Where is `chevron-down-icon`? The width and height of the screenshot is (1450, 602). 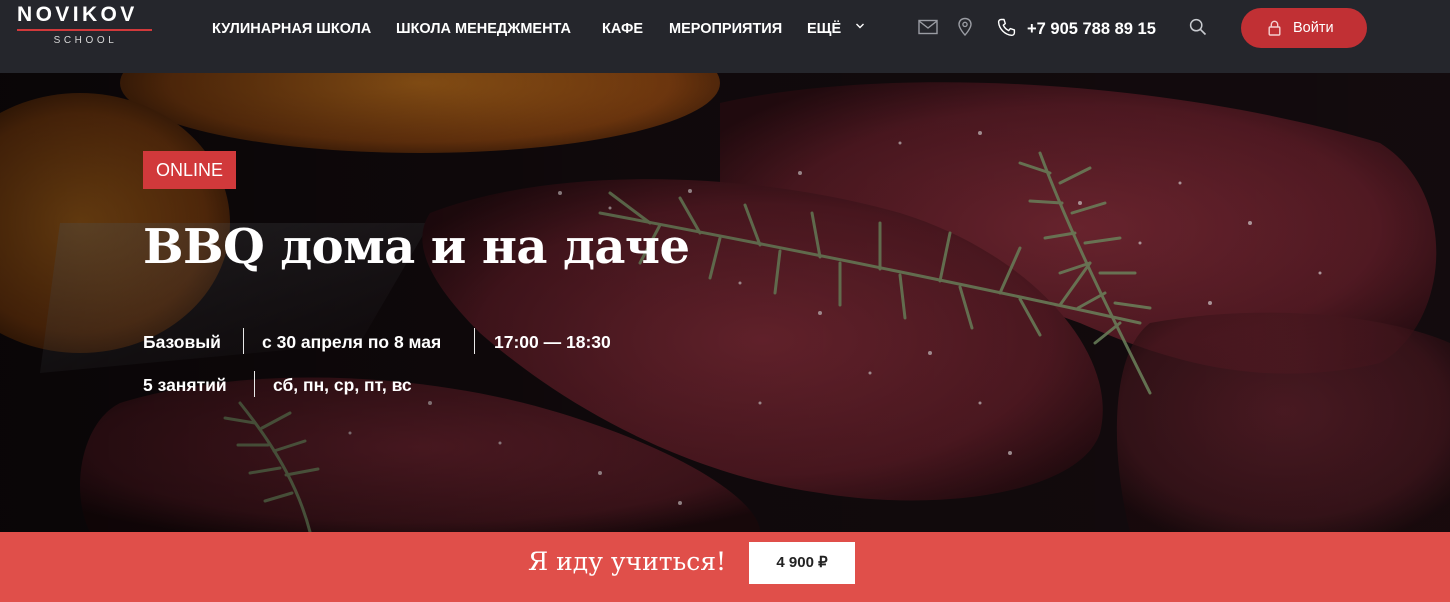 chevron-down-icon is located at coordinates (860, 26).